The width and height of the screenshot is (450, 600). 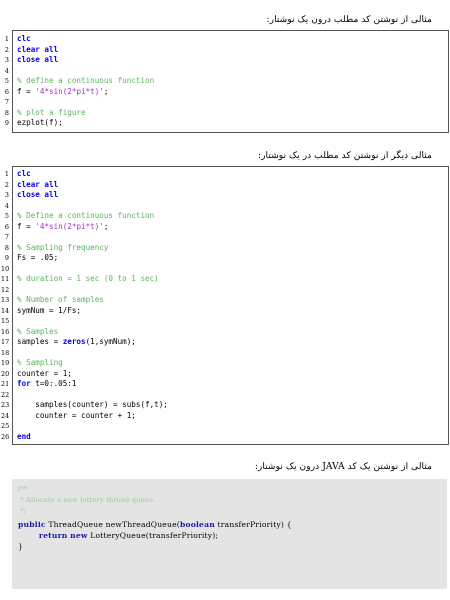 I want to click on code-line: 11 % duration = 1 sec (0 to 1 sec), so click(x=224, y=279).